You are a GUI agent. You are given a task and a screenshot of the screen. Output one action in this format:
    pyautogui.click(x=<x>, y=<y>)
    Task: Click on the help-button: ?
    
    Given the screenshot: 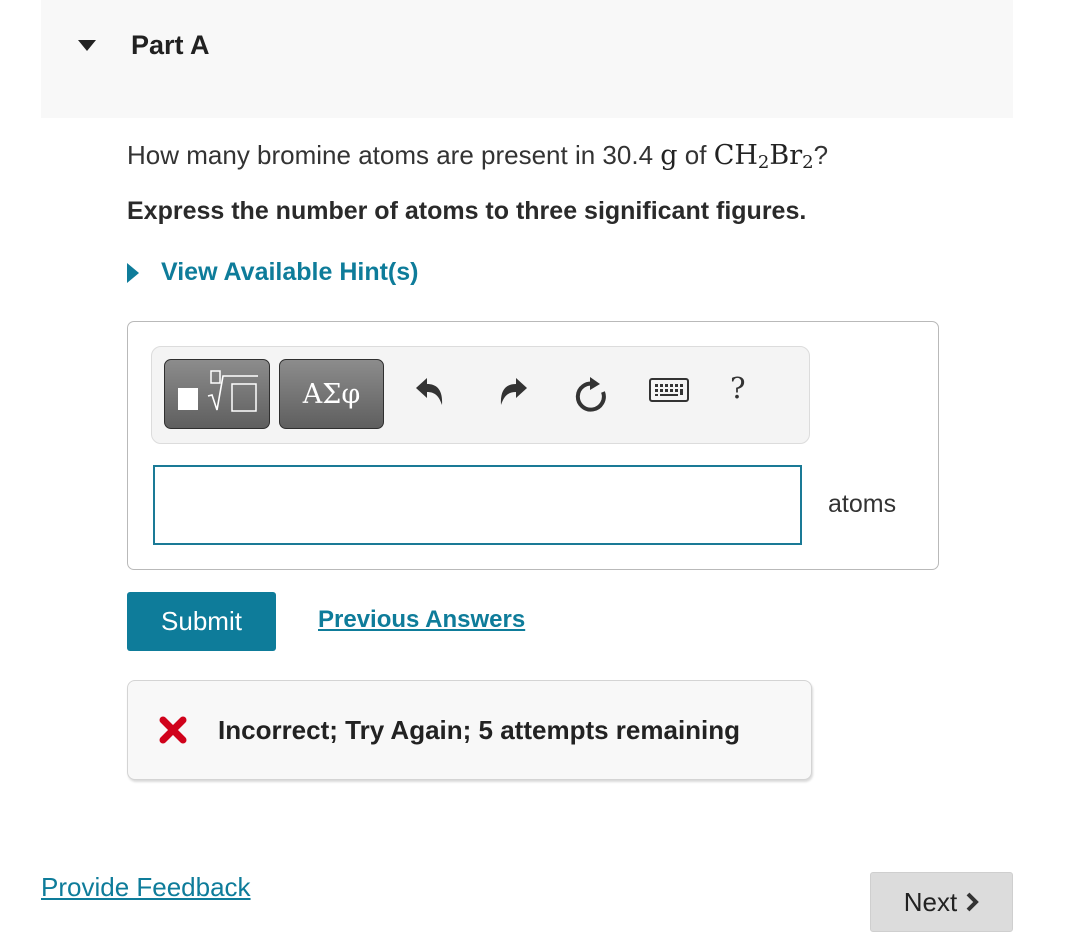 What is the action you would take?
    pyautogui.click(x=738, y=388)
    